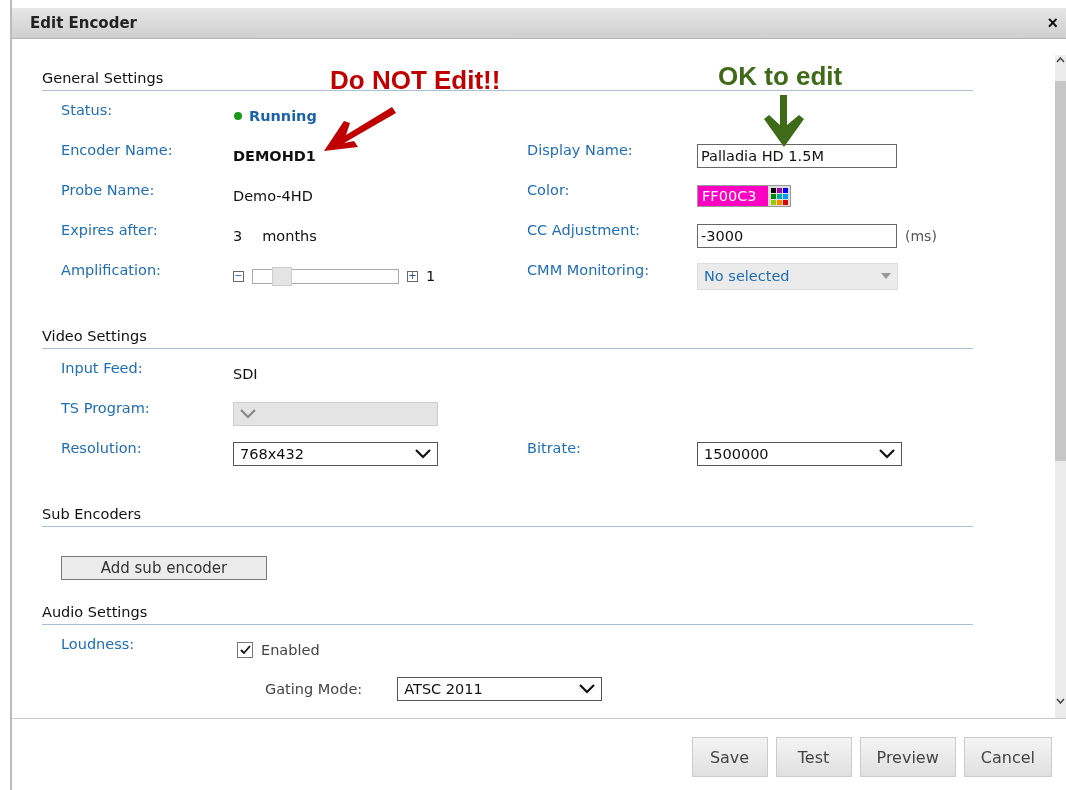 The image size is (1066, 790). What do you see at coordinates (290, 650) in the screenshot?
I see `checkbox-label: Enabled` at bounding box center [290, 650].